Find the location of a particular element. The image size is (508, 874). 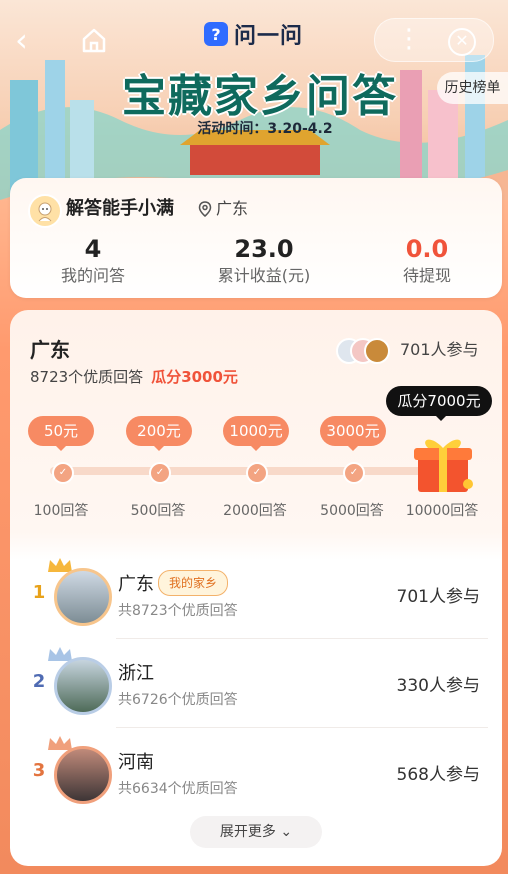

stat-value: 23.0 is located at coordinates (264, 249).